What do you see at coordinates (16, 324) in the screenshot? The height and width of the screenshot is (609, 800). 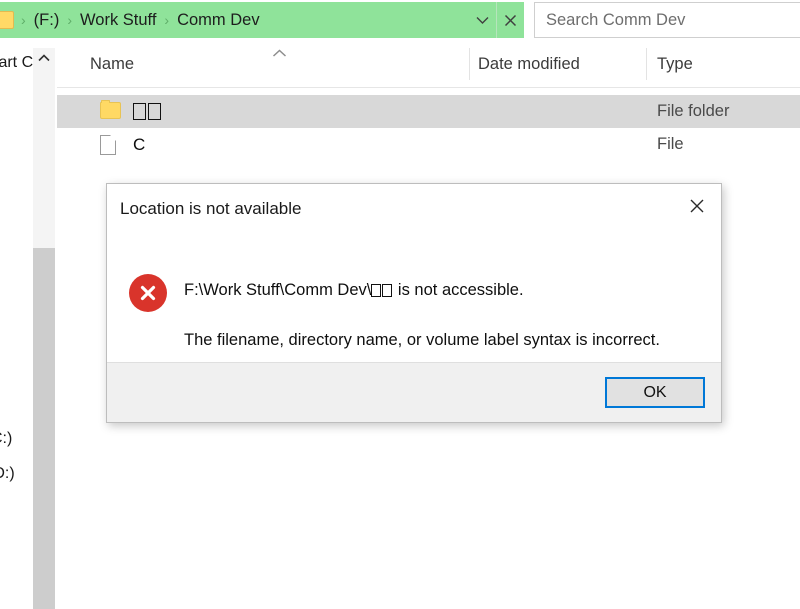 I see `navigation-pane: tart C C:) (D:)` at bounding box center [16, 324].